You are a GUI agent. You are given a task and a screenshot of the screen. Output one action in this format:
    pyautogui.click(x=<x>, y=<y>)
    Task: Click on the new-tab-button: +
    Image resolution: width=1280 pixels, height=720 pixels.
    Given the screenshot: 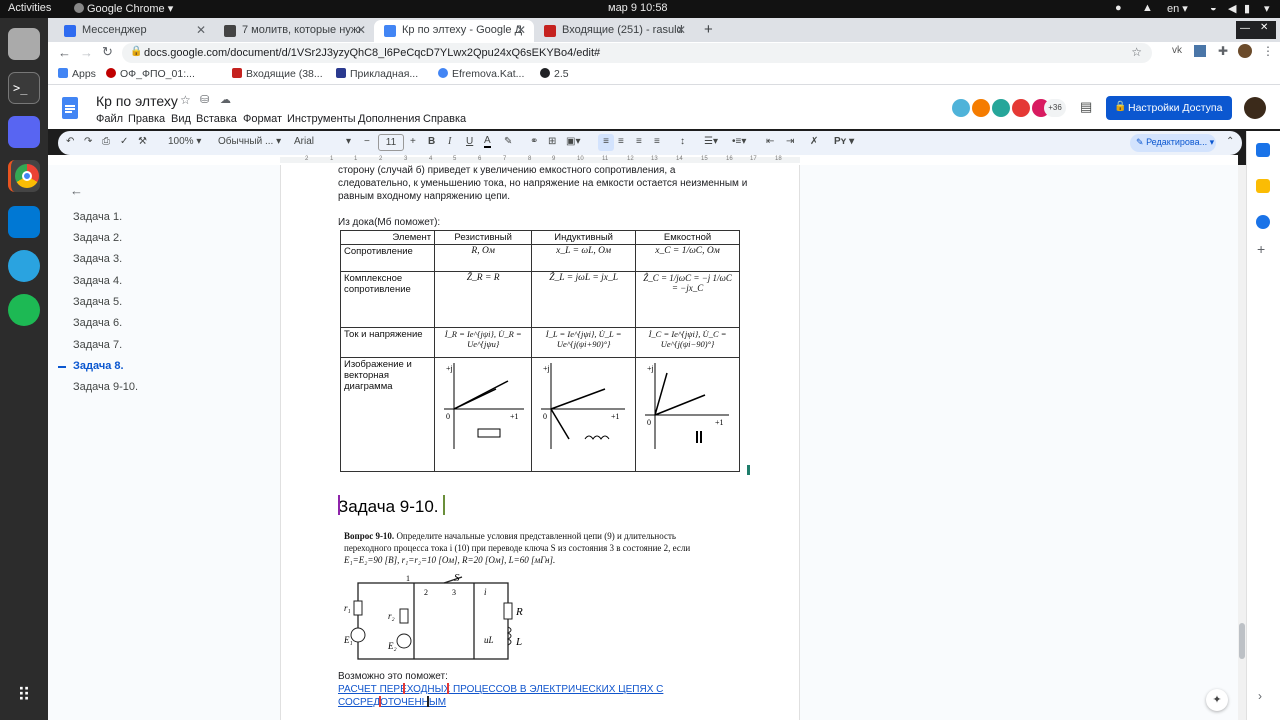 What is the action you would take?
    pyautogui.click(x=710, y=31)
    